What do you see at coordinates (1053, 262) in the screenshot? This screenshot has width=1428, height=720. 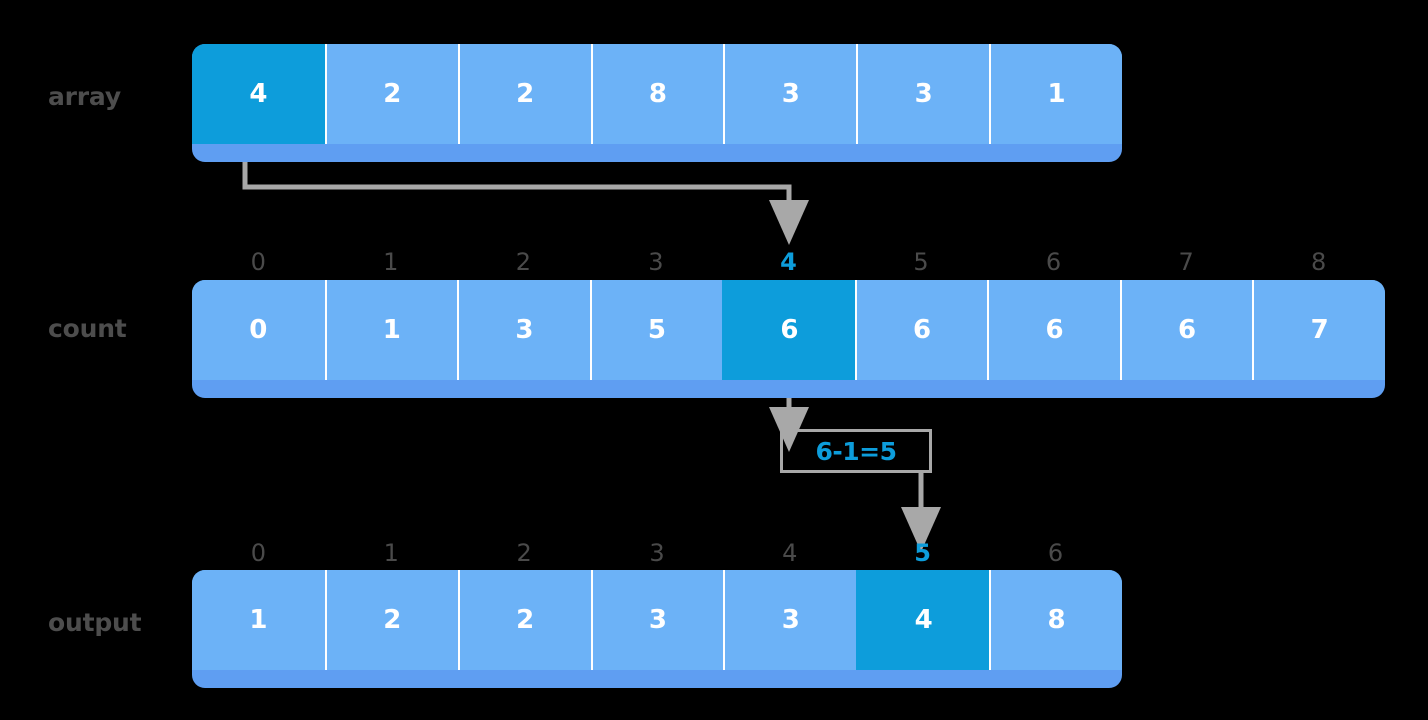 I see `count-index-6: 6` at bounding box center [1053, 262].